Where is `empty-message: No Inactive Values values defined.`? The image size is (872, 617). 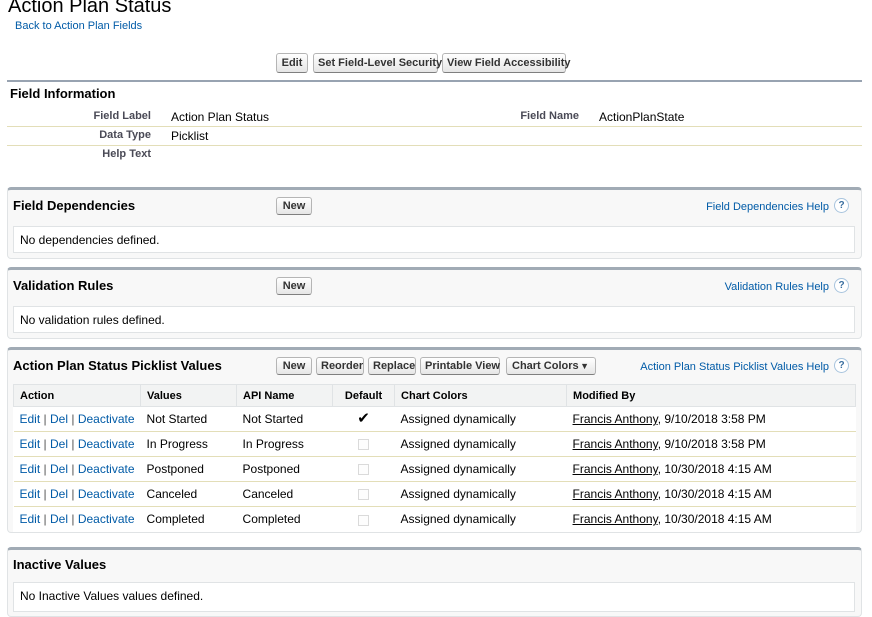 empty-message: No Inactive Values values defined. is located at coordinates (112, 596).